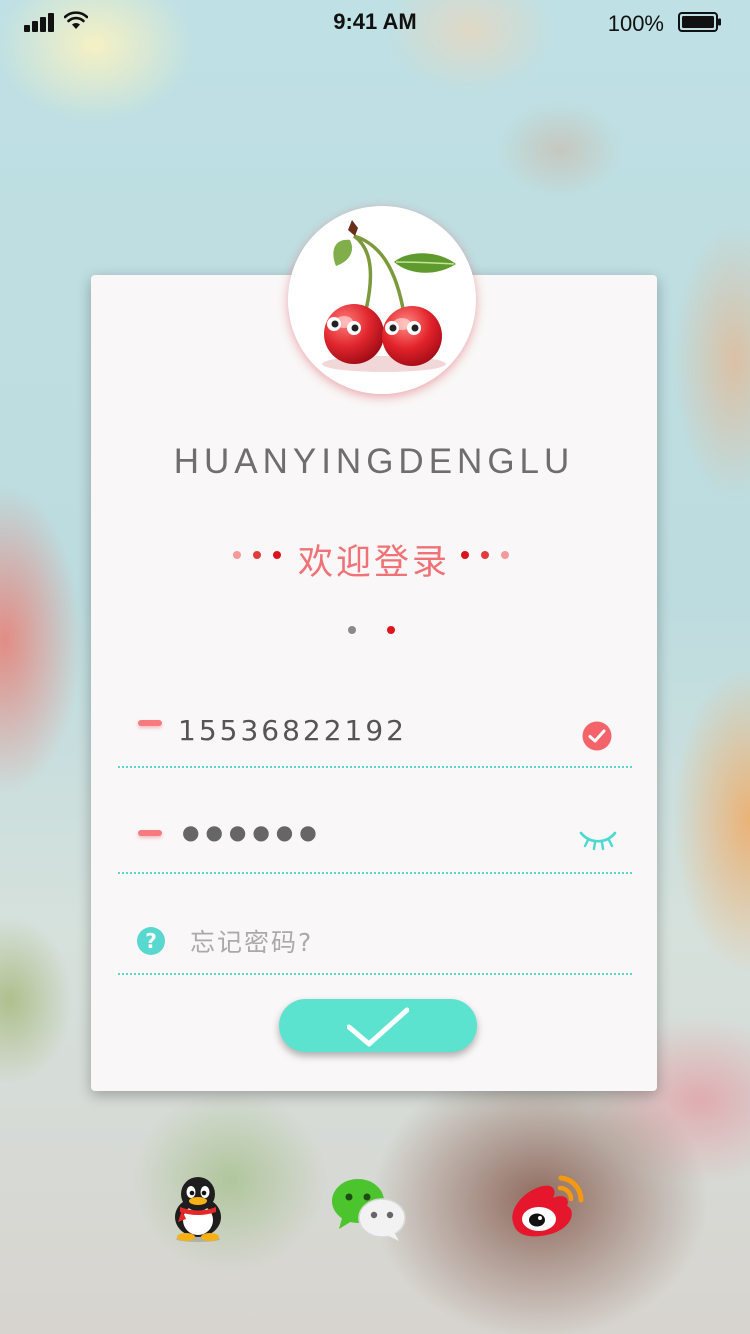 Image resolution: width=750 pixels, height=1334 pixels. I want to click on wechat-icon, so click(370, 1209).